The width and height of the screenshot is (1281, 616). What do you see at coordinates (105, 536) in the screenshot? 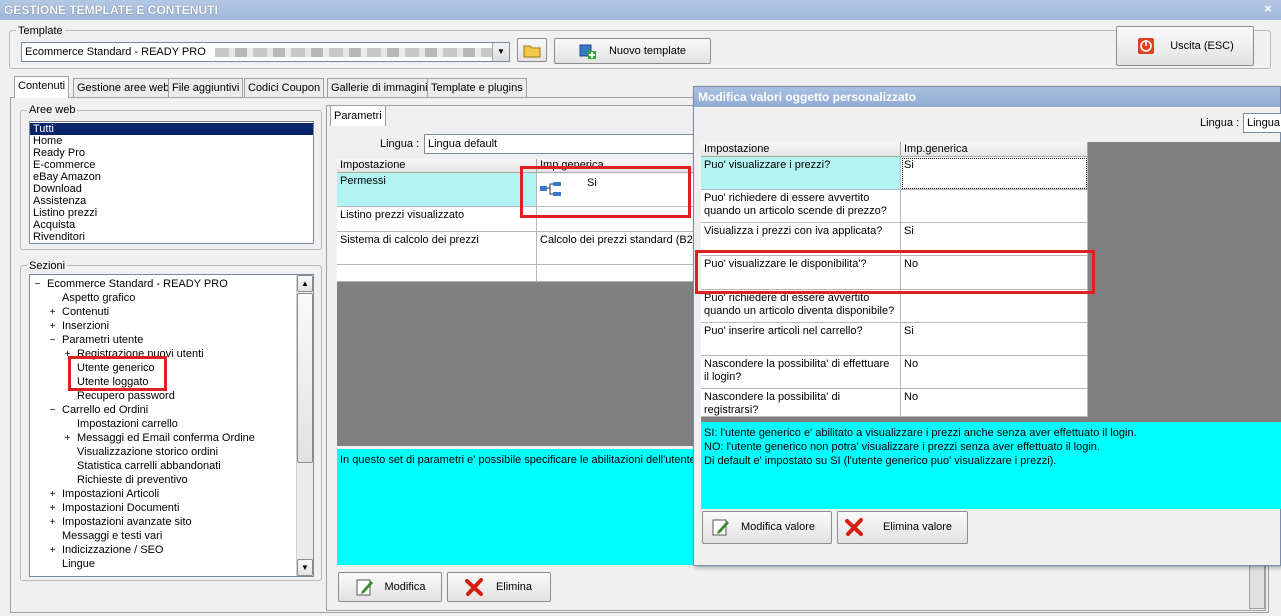
I see `tree-item: Messaggi e testi vari` at bounding box center [105, 536].